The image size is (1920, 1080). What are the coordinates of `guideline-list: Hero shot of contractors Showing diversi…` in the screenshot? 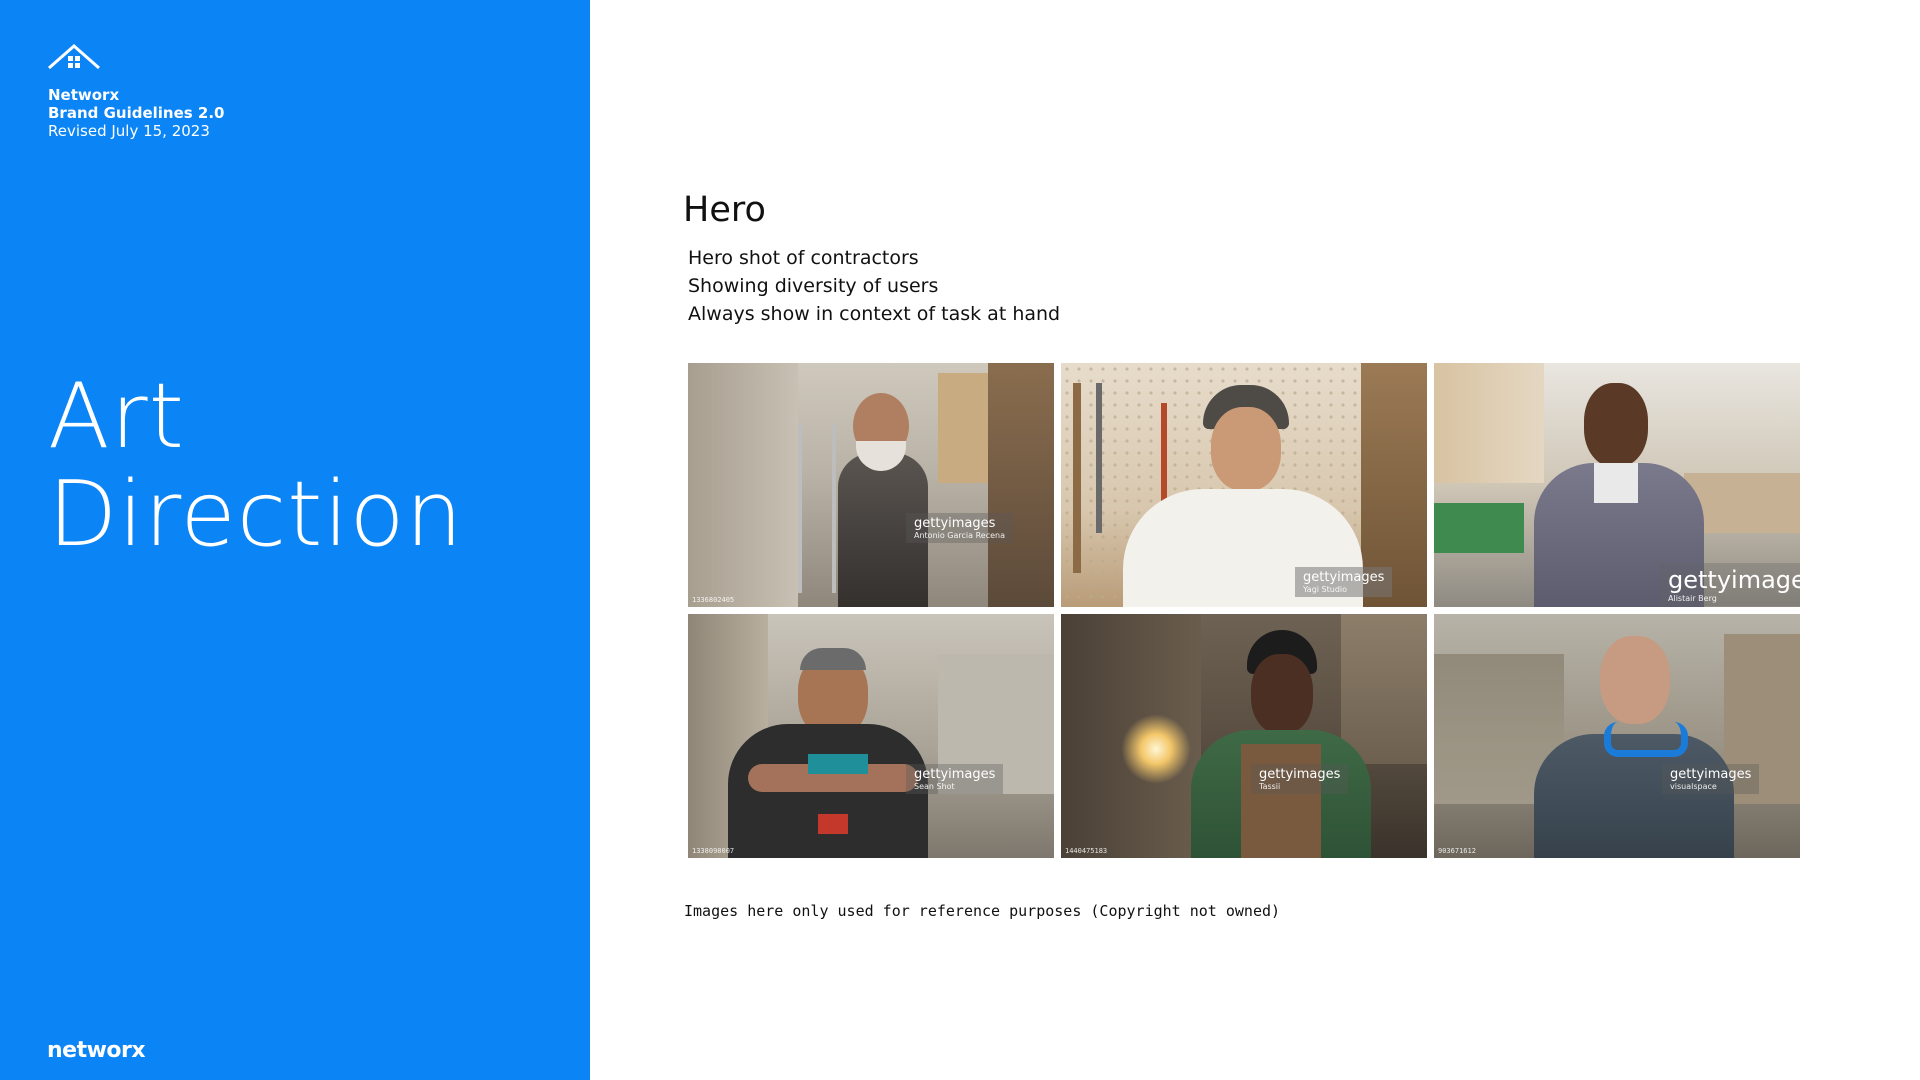 It's located at (1250, 286).